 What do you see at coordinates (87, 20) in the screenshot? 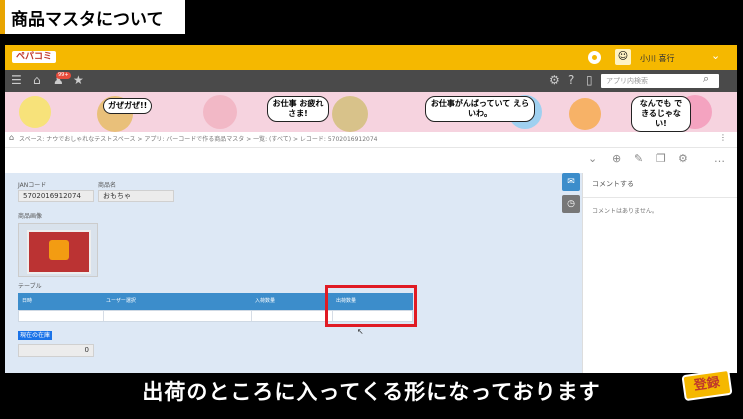
I see `video-title: 商品マスタについて` at bounding box center [87, 20].